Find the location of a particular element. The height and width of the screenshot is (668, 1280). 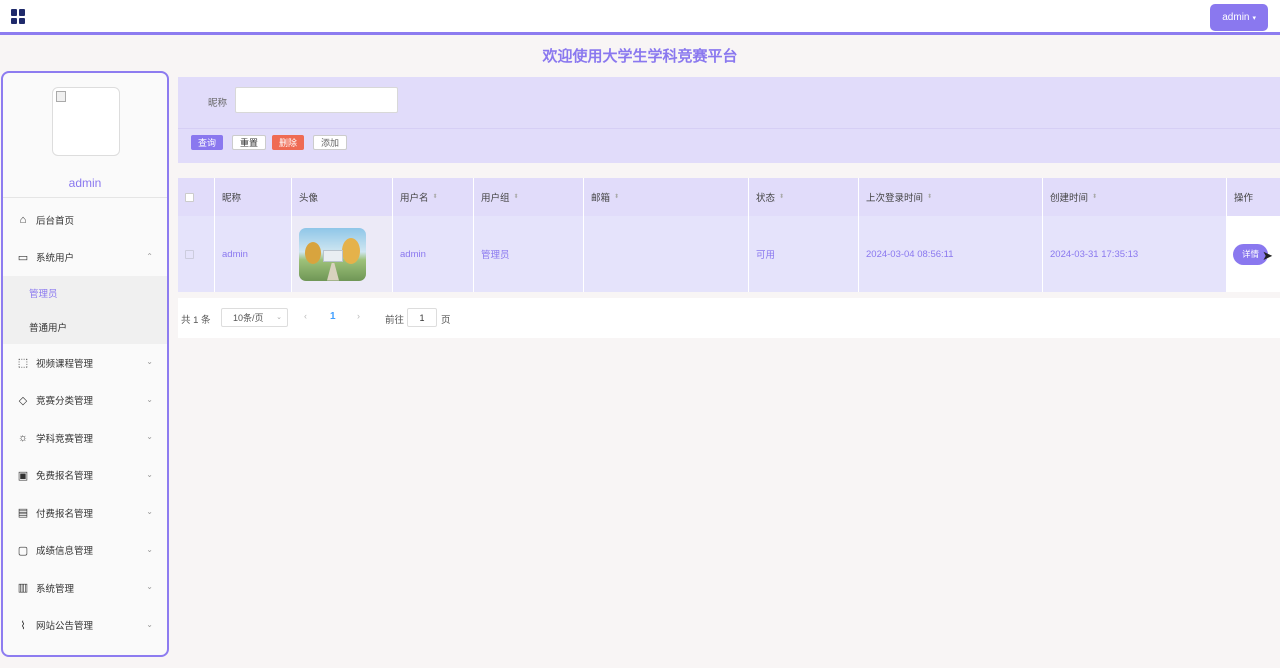

user-menu-button: admin ▾ is located at coordinates (1239, 17).